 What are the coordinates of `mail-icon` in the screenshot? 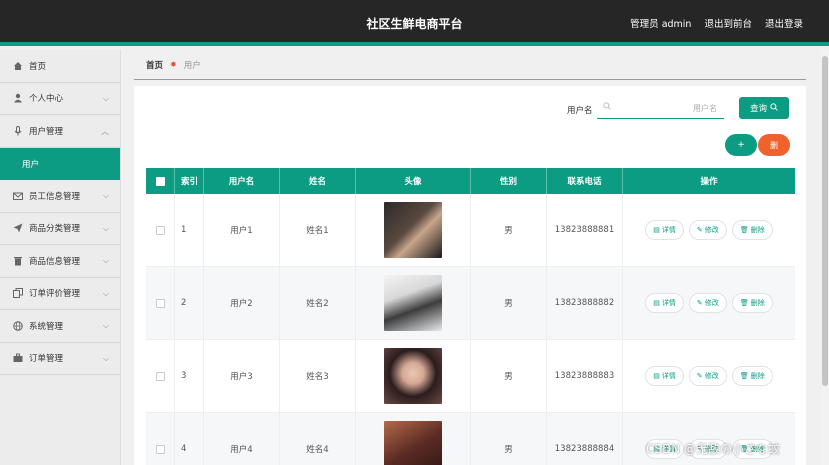 It's located at (18, 196).